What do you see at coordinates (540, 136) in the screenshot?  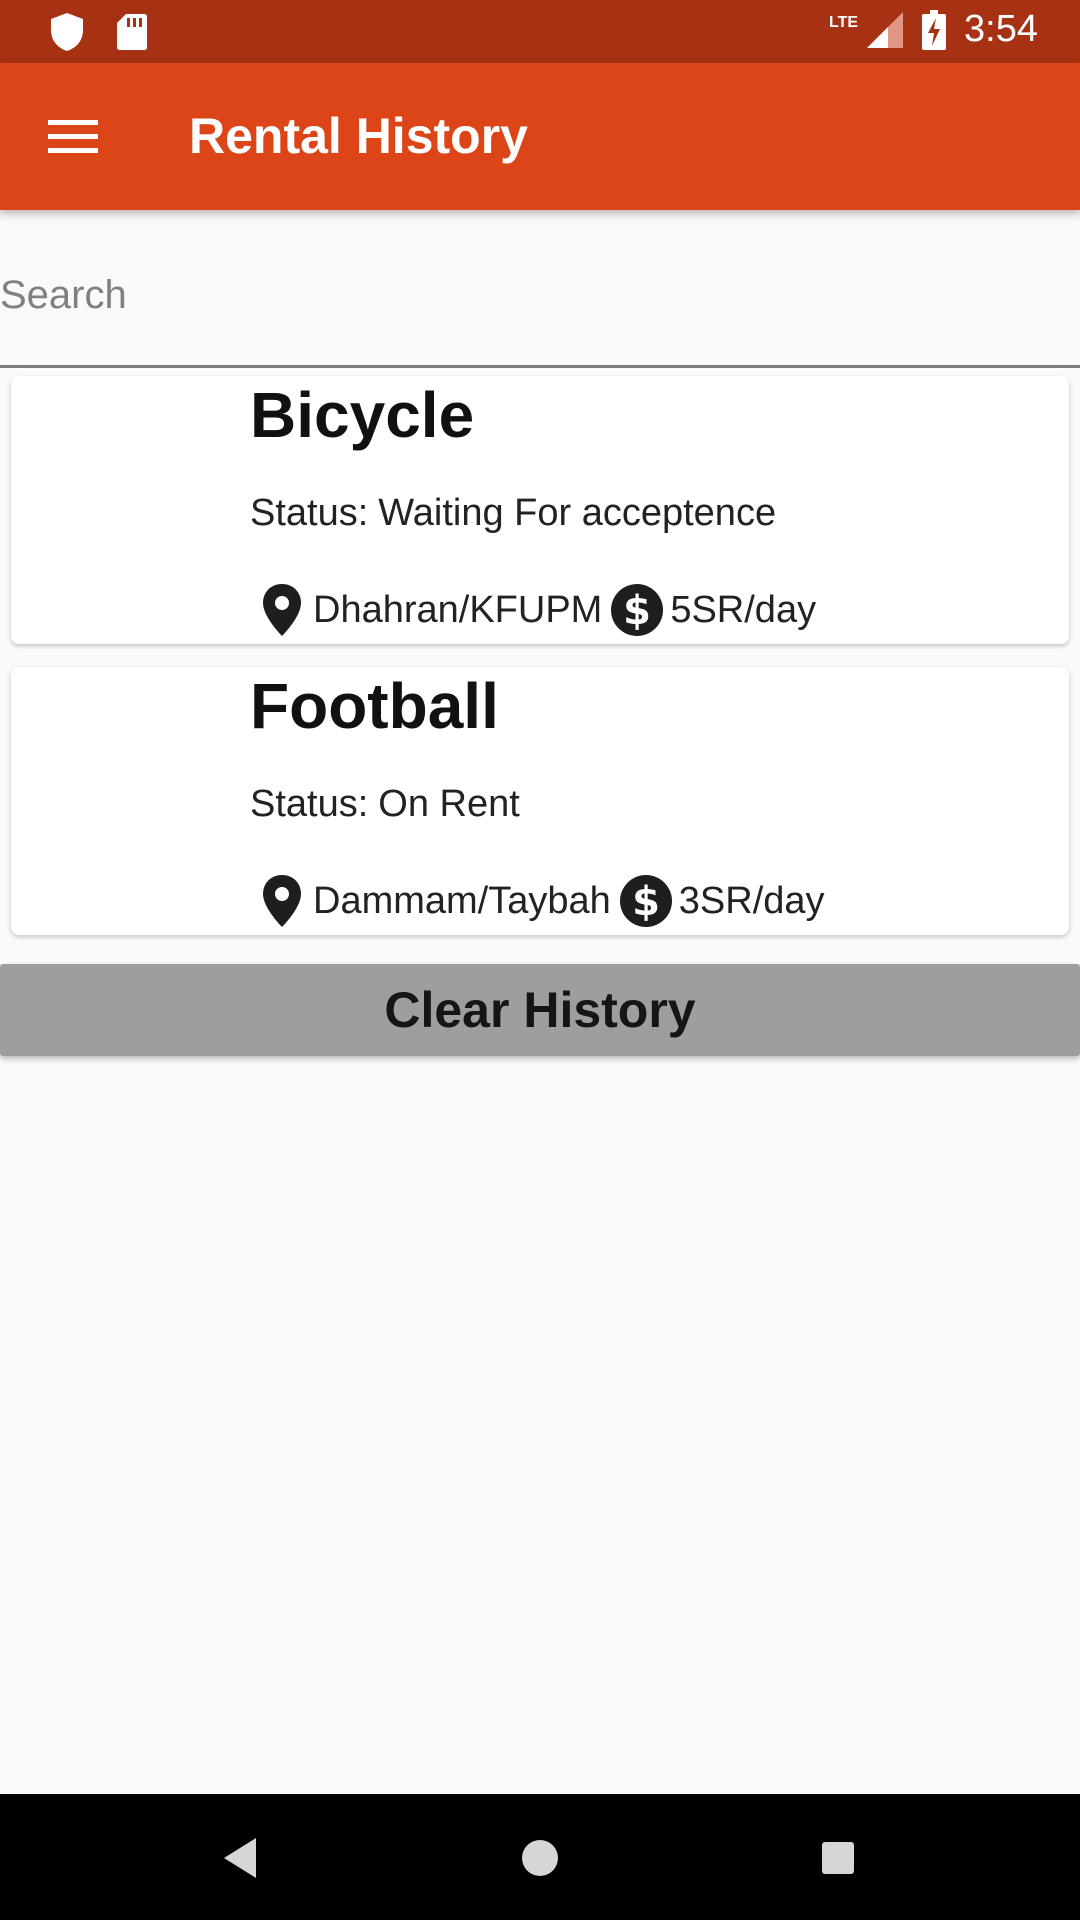 I see `app-bar: Rental History` at bounding box center [540, 136].